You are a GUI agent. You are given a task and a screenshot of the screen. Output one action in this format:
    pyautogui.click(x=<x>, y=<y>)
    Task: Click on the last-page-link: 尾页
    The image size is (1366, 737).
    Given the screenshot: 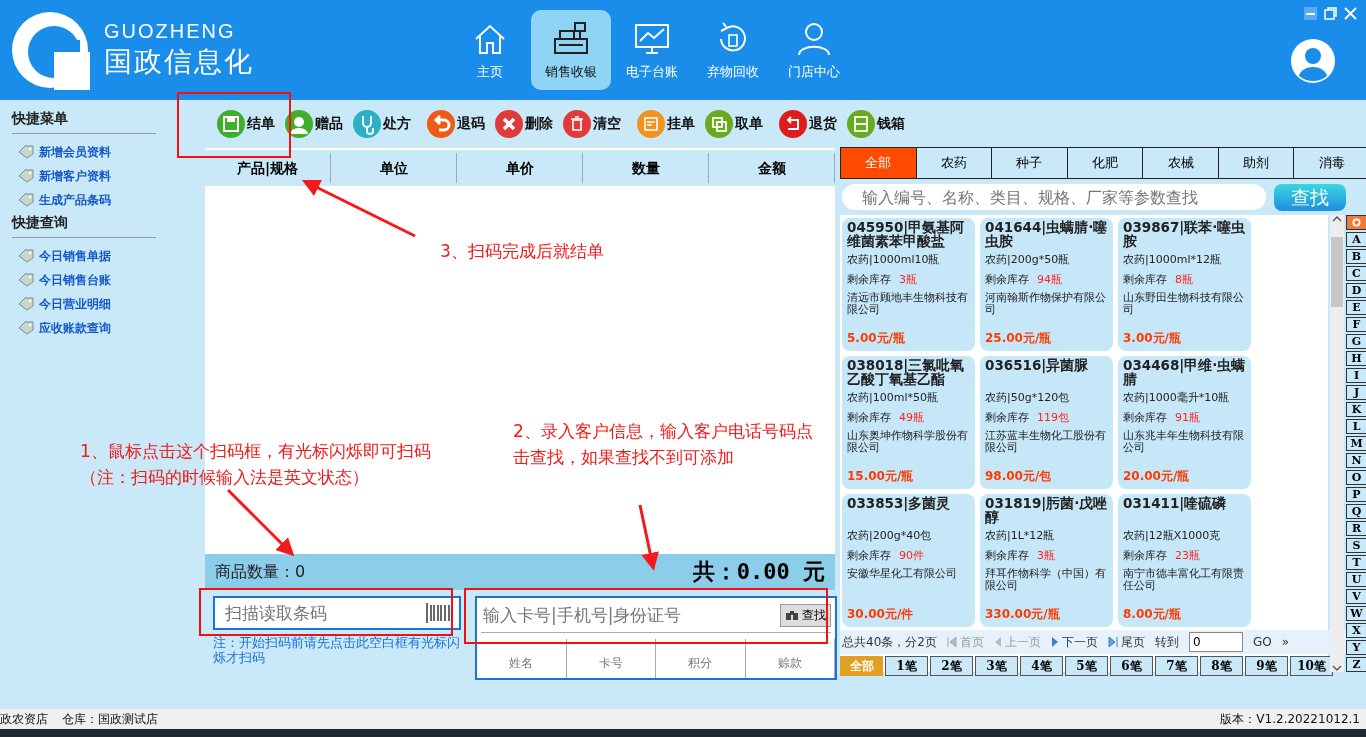 What is the action you would take?
    pyautogui.click(x=1126, y=642)
    